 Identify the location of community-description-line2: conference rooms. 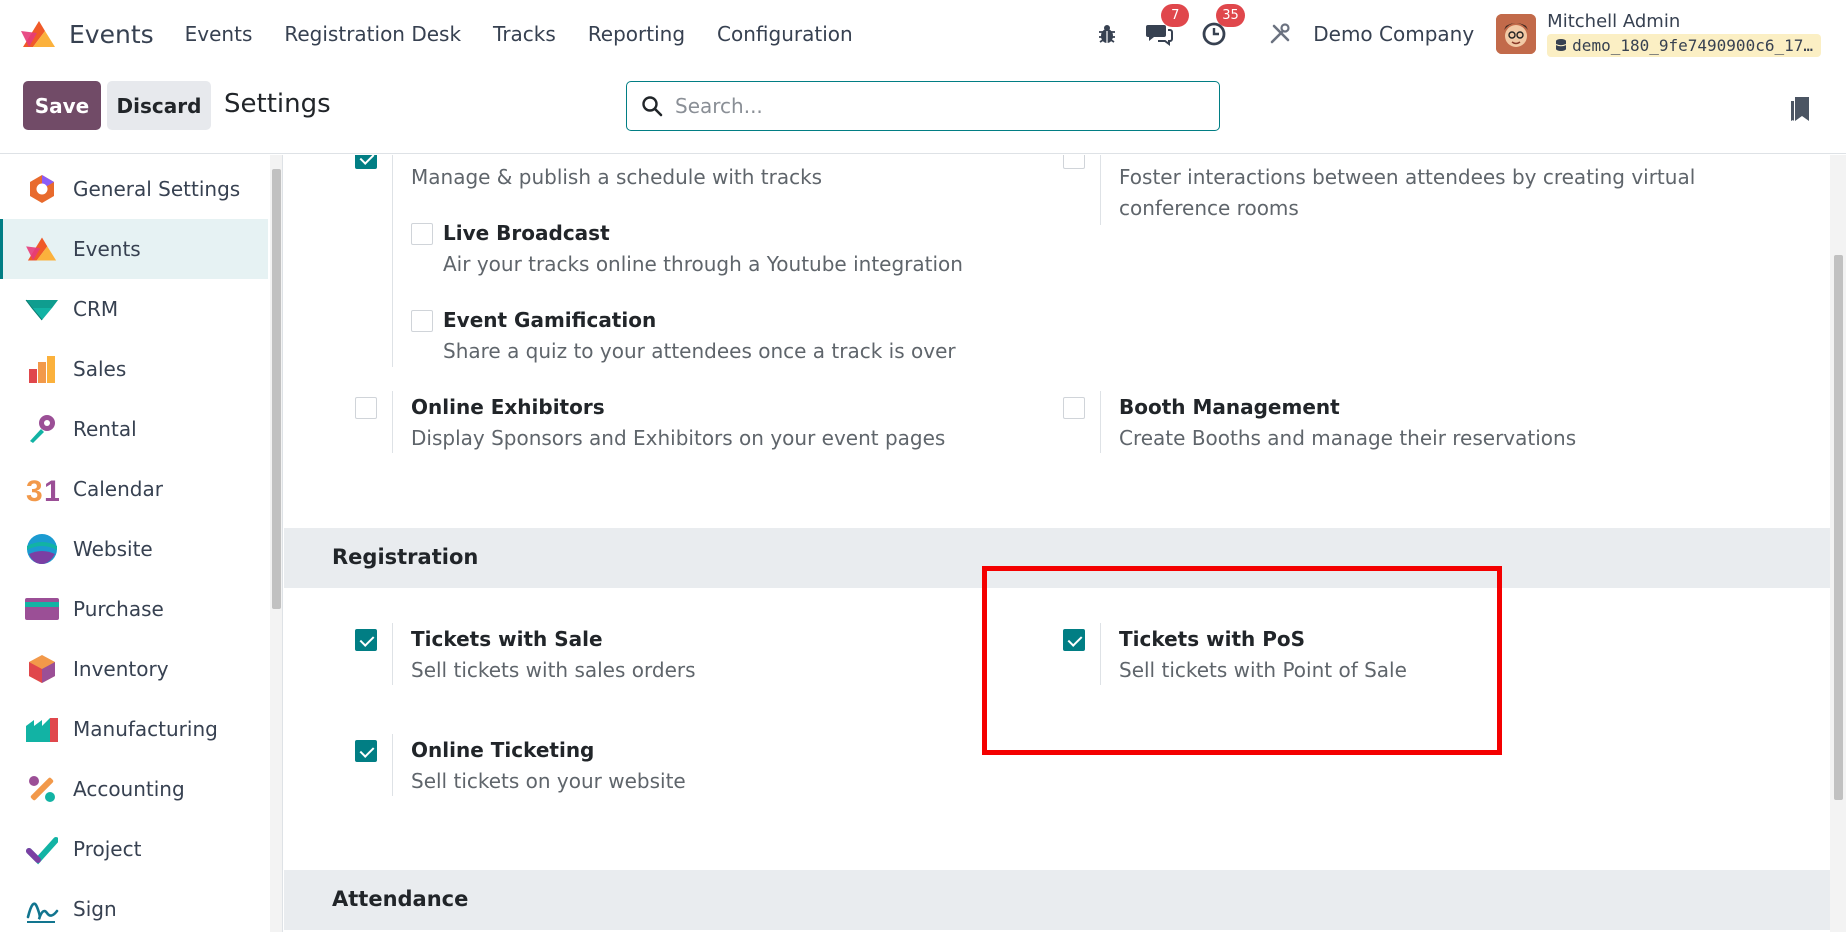
(1209, 208).